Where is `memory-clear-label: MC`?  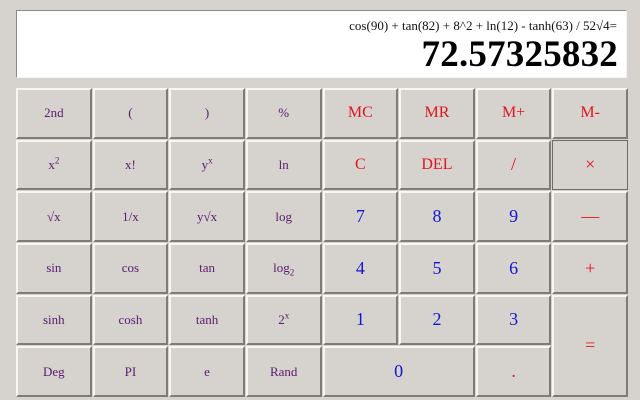
memory-clear-label: MC is located at coordinates (360, 113).